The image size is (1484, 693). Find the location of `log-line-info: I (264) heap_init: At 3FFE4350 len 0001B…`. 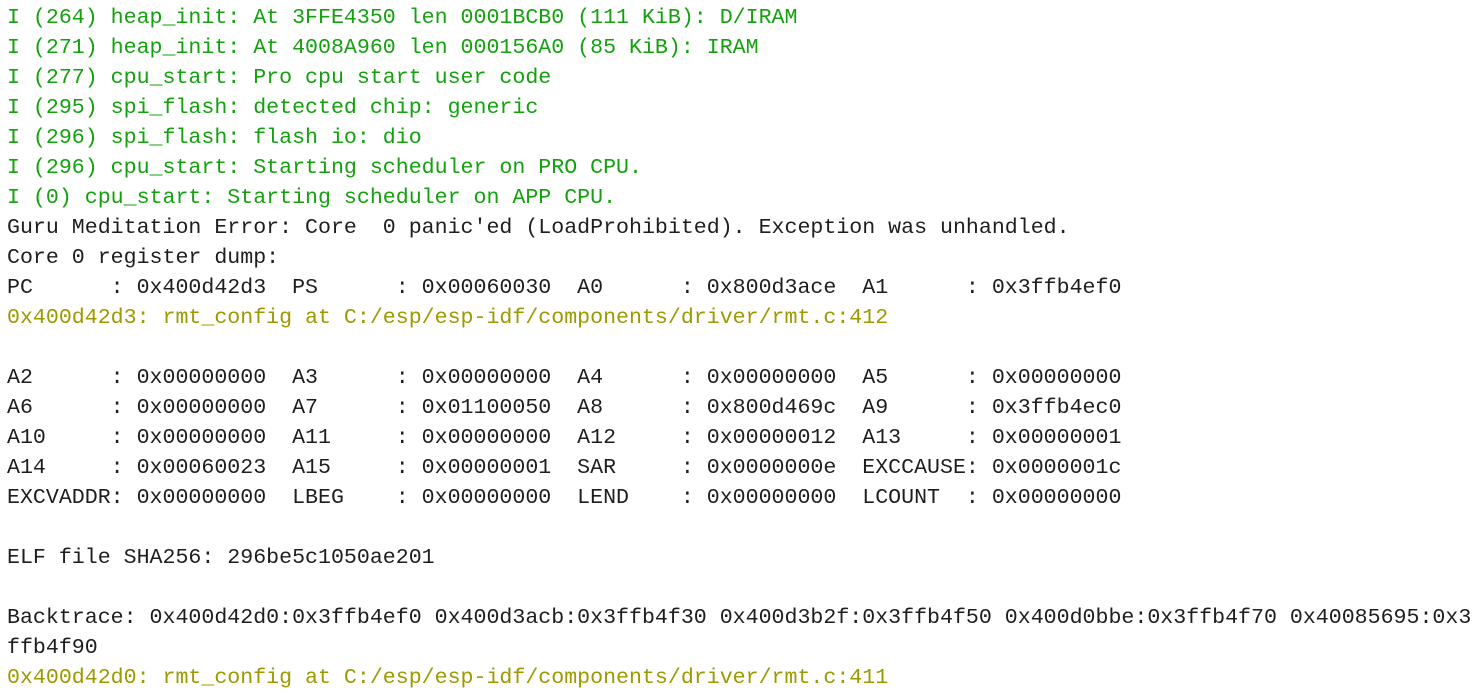

log-line-info: I (264) heap_init: At 3FFE4350 len 0001B… is located at coordinates (402, 18).